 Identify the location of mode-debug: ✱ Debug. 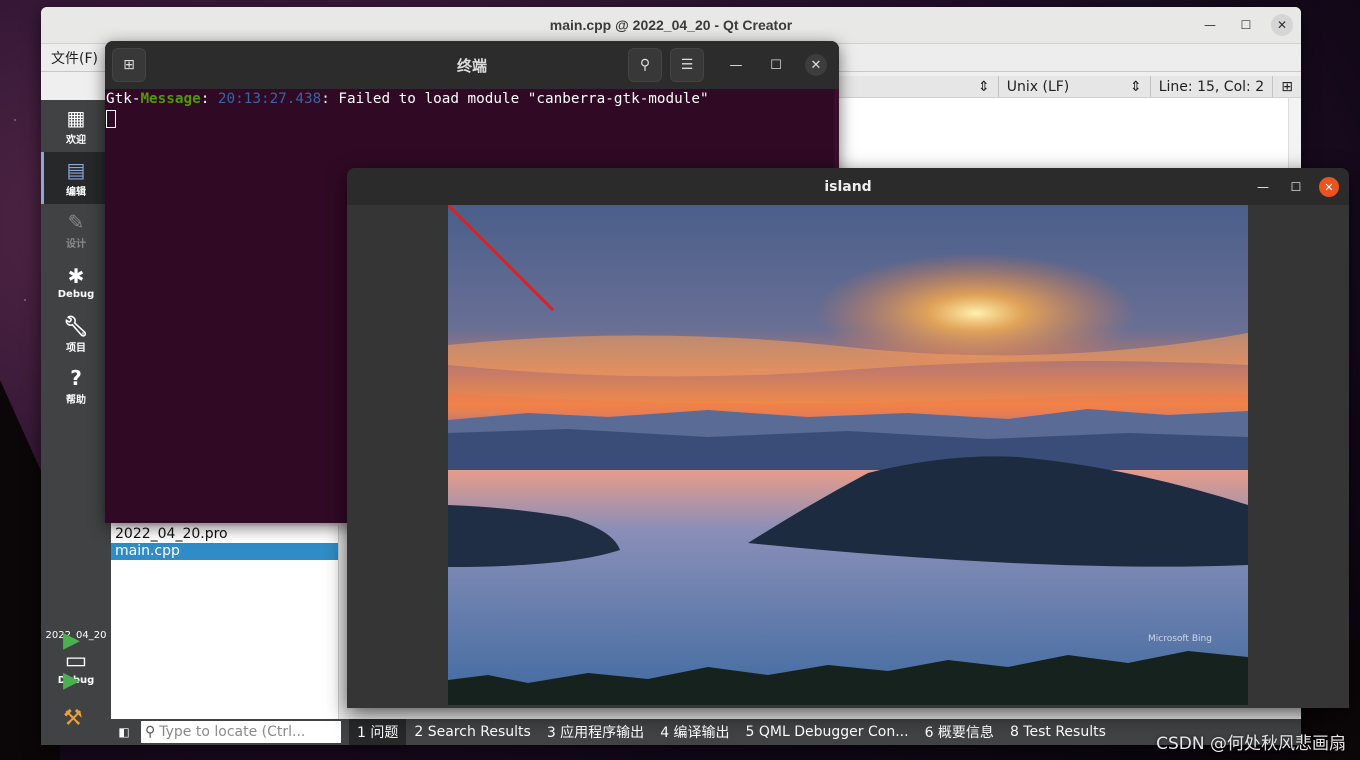
(76, 282).